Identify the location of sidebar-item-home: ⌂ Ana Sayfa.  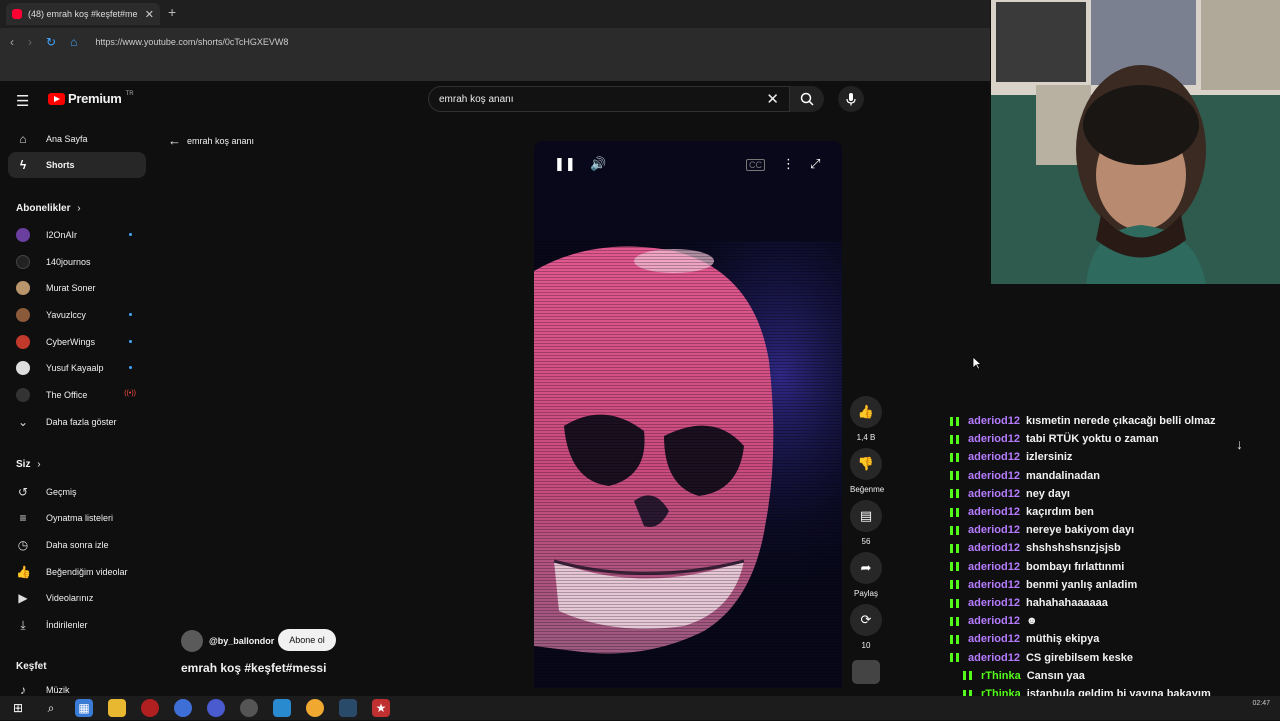
(77, 139).